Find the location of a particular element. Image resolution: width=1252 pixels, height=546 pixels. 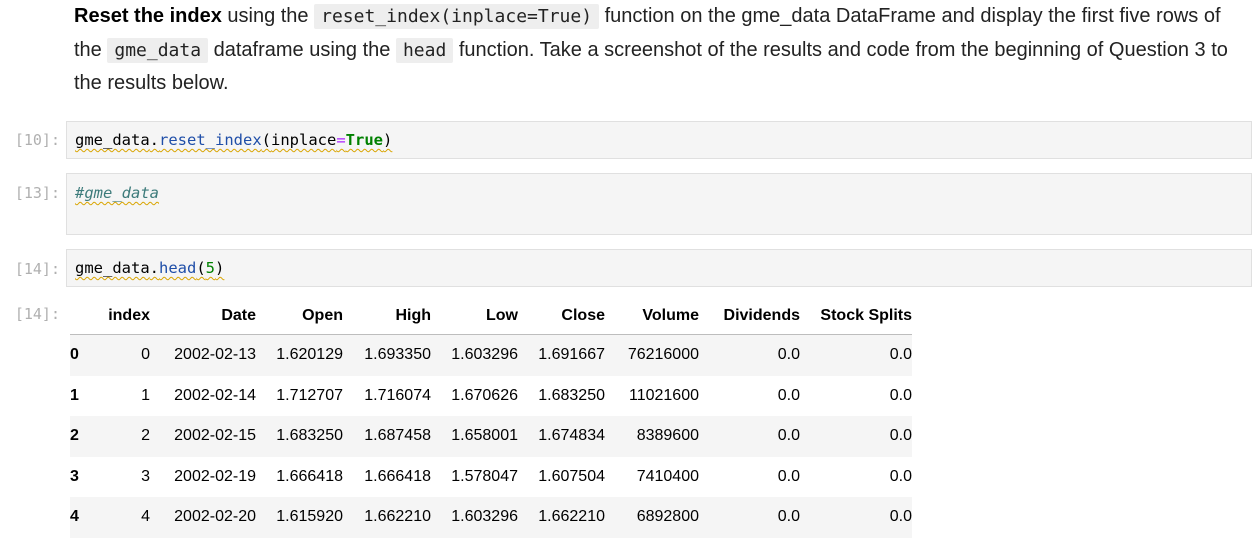

inline-code: gme_data is located at coordinates (158, 50).